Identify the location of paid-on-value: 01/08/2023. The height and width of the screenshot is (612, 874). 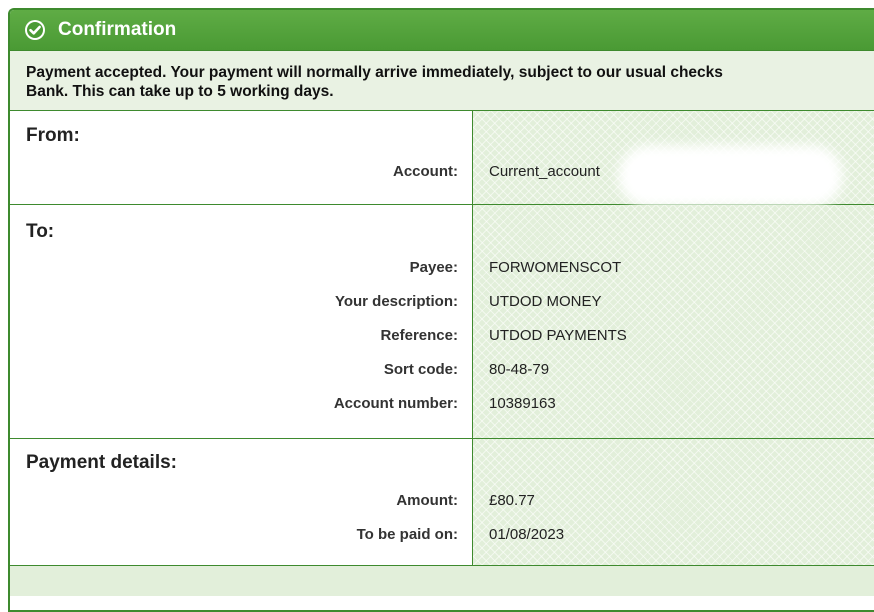
(527, 534).